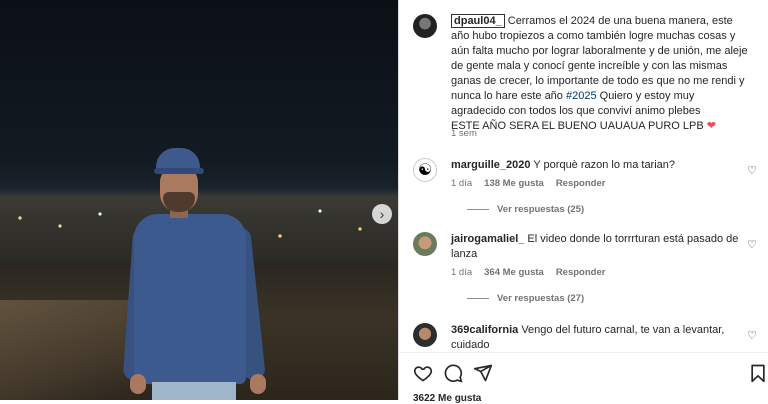  Describe the element at coordinates (425, 26) in the screenshot. I see `author-avatar` at that location.